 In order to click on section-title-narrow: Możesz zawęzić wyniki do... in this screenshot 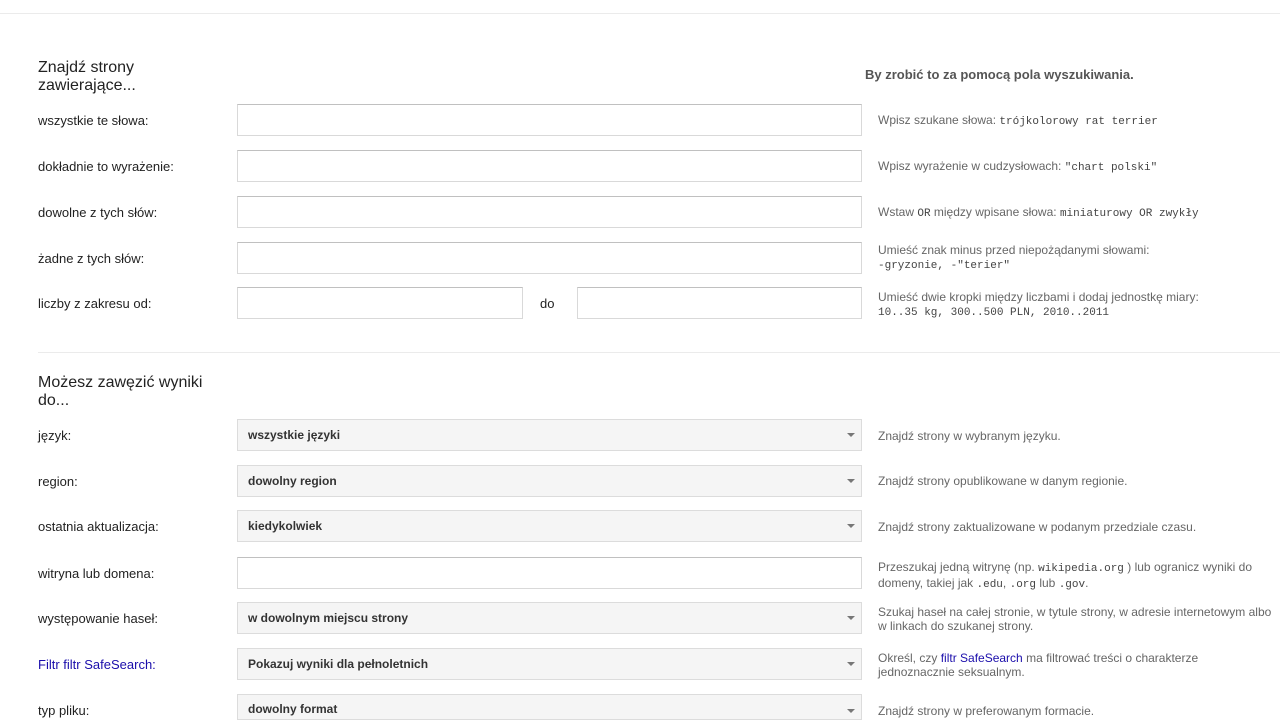, I will do `click(120, 391)`.